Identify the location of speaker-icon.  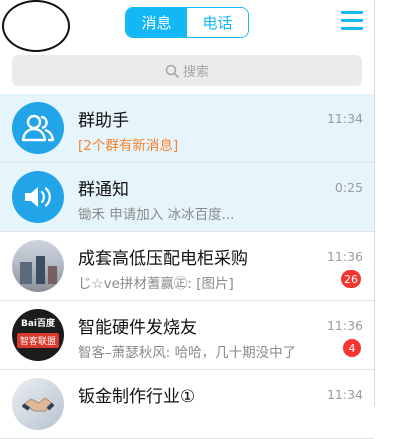
(38, 197).